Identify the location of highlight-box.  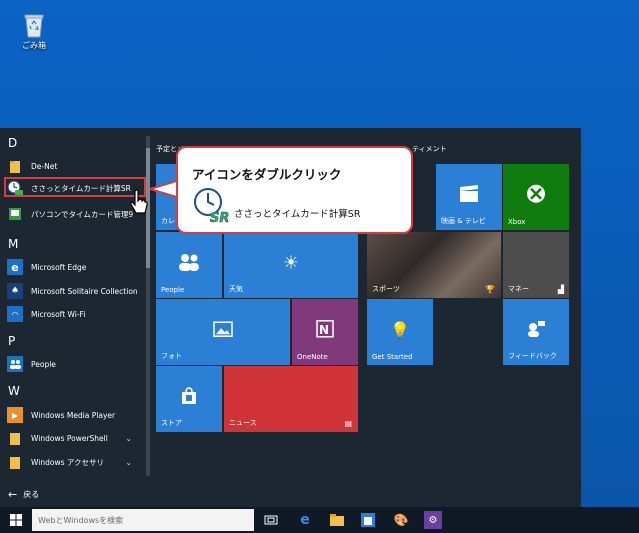
(75, 187).